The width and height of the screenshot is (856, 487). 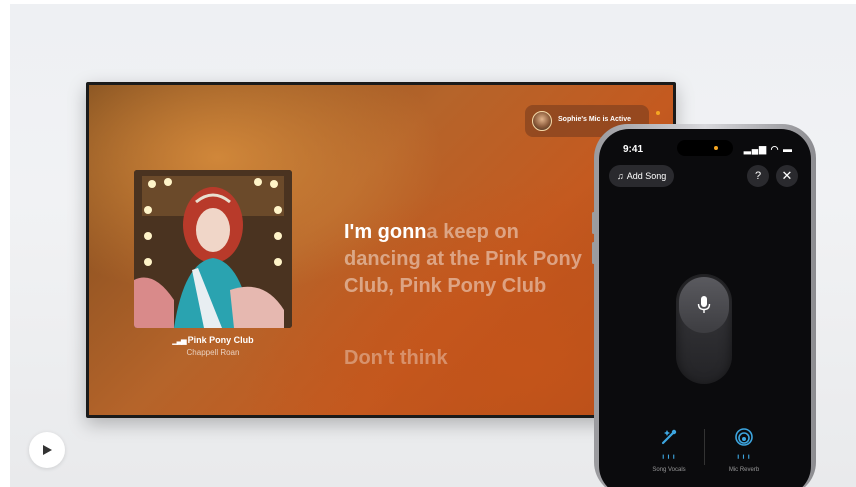 I want to click on mic-volume-slider, so click(x=704, y=329).